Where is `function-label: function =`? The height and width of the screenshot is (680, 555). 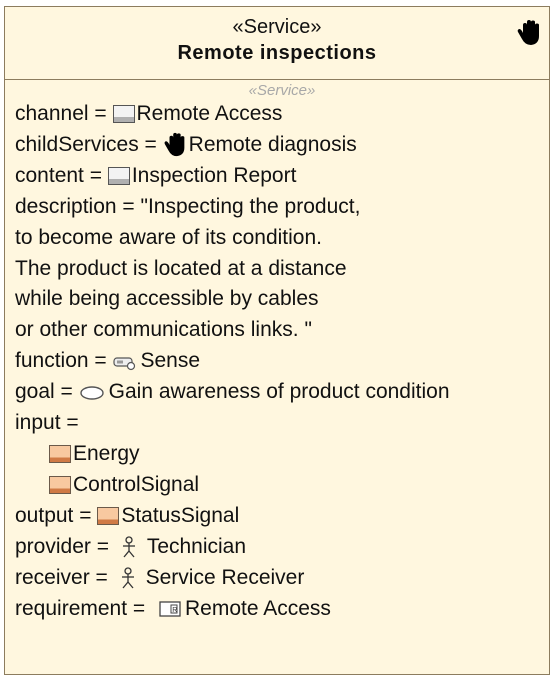
function-label: function = is located at coordinates (64, 361).